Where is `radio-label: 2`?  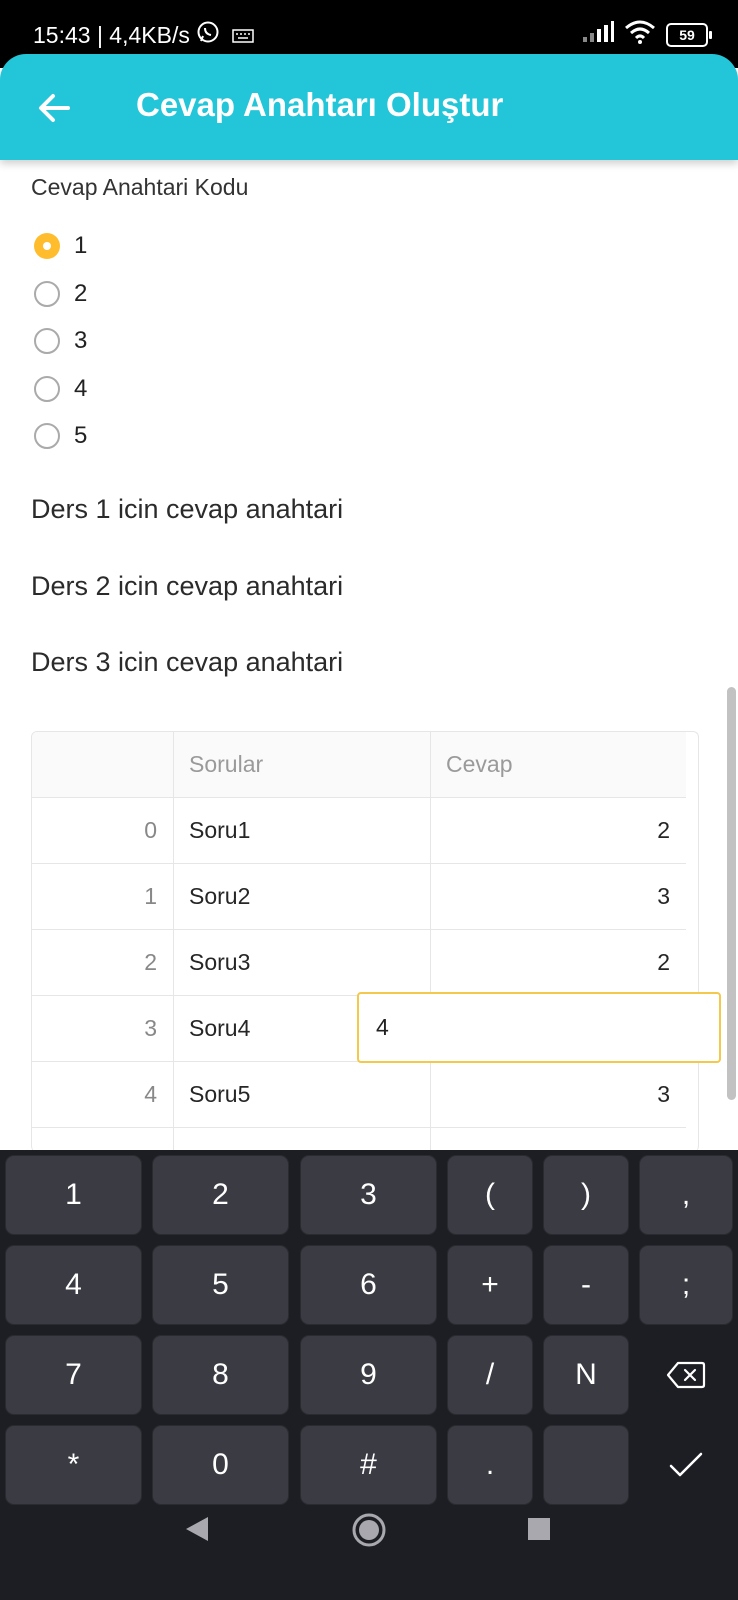
radio-label: 2 is located at coordinates (81, 293).